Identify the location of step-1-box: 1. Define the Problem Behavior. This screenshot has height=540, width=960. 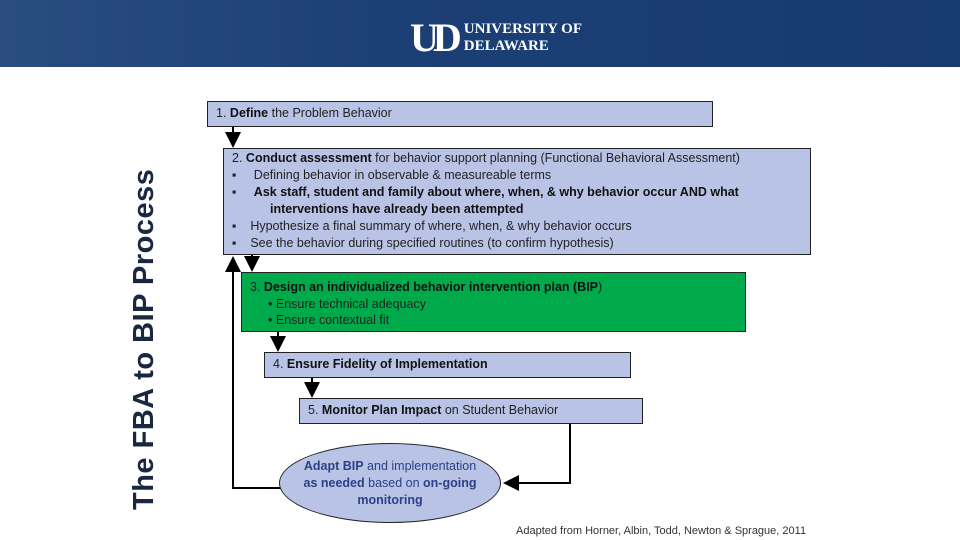
(460, 114).